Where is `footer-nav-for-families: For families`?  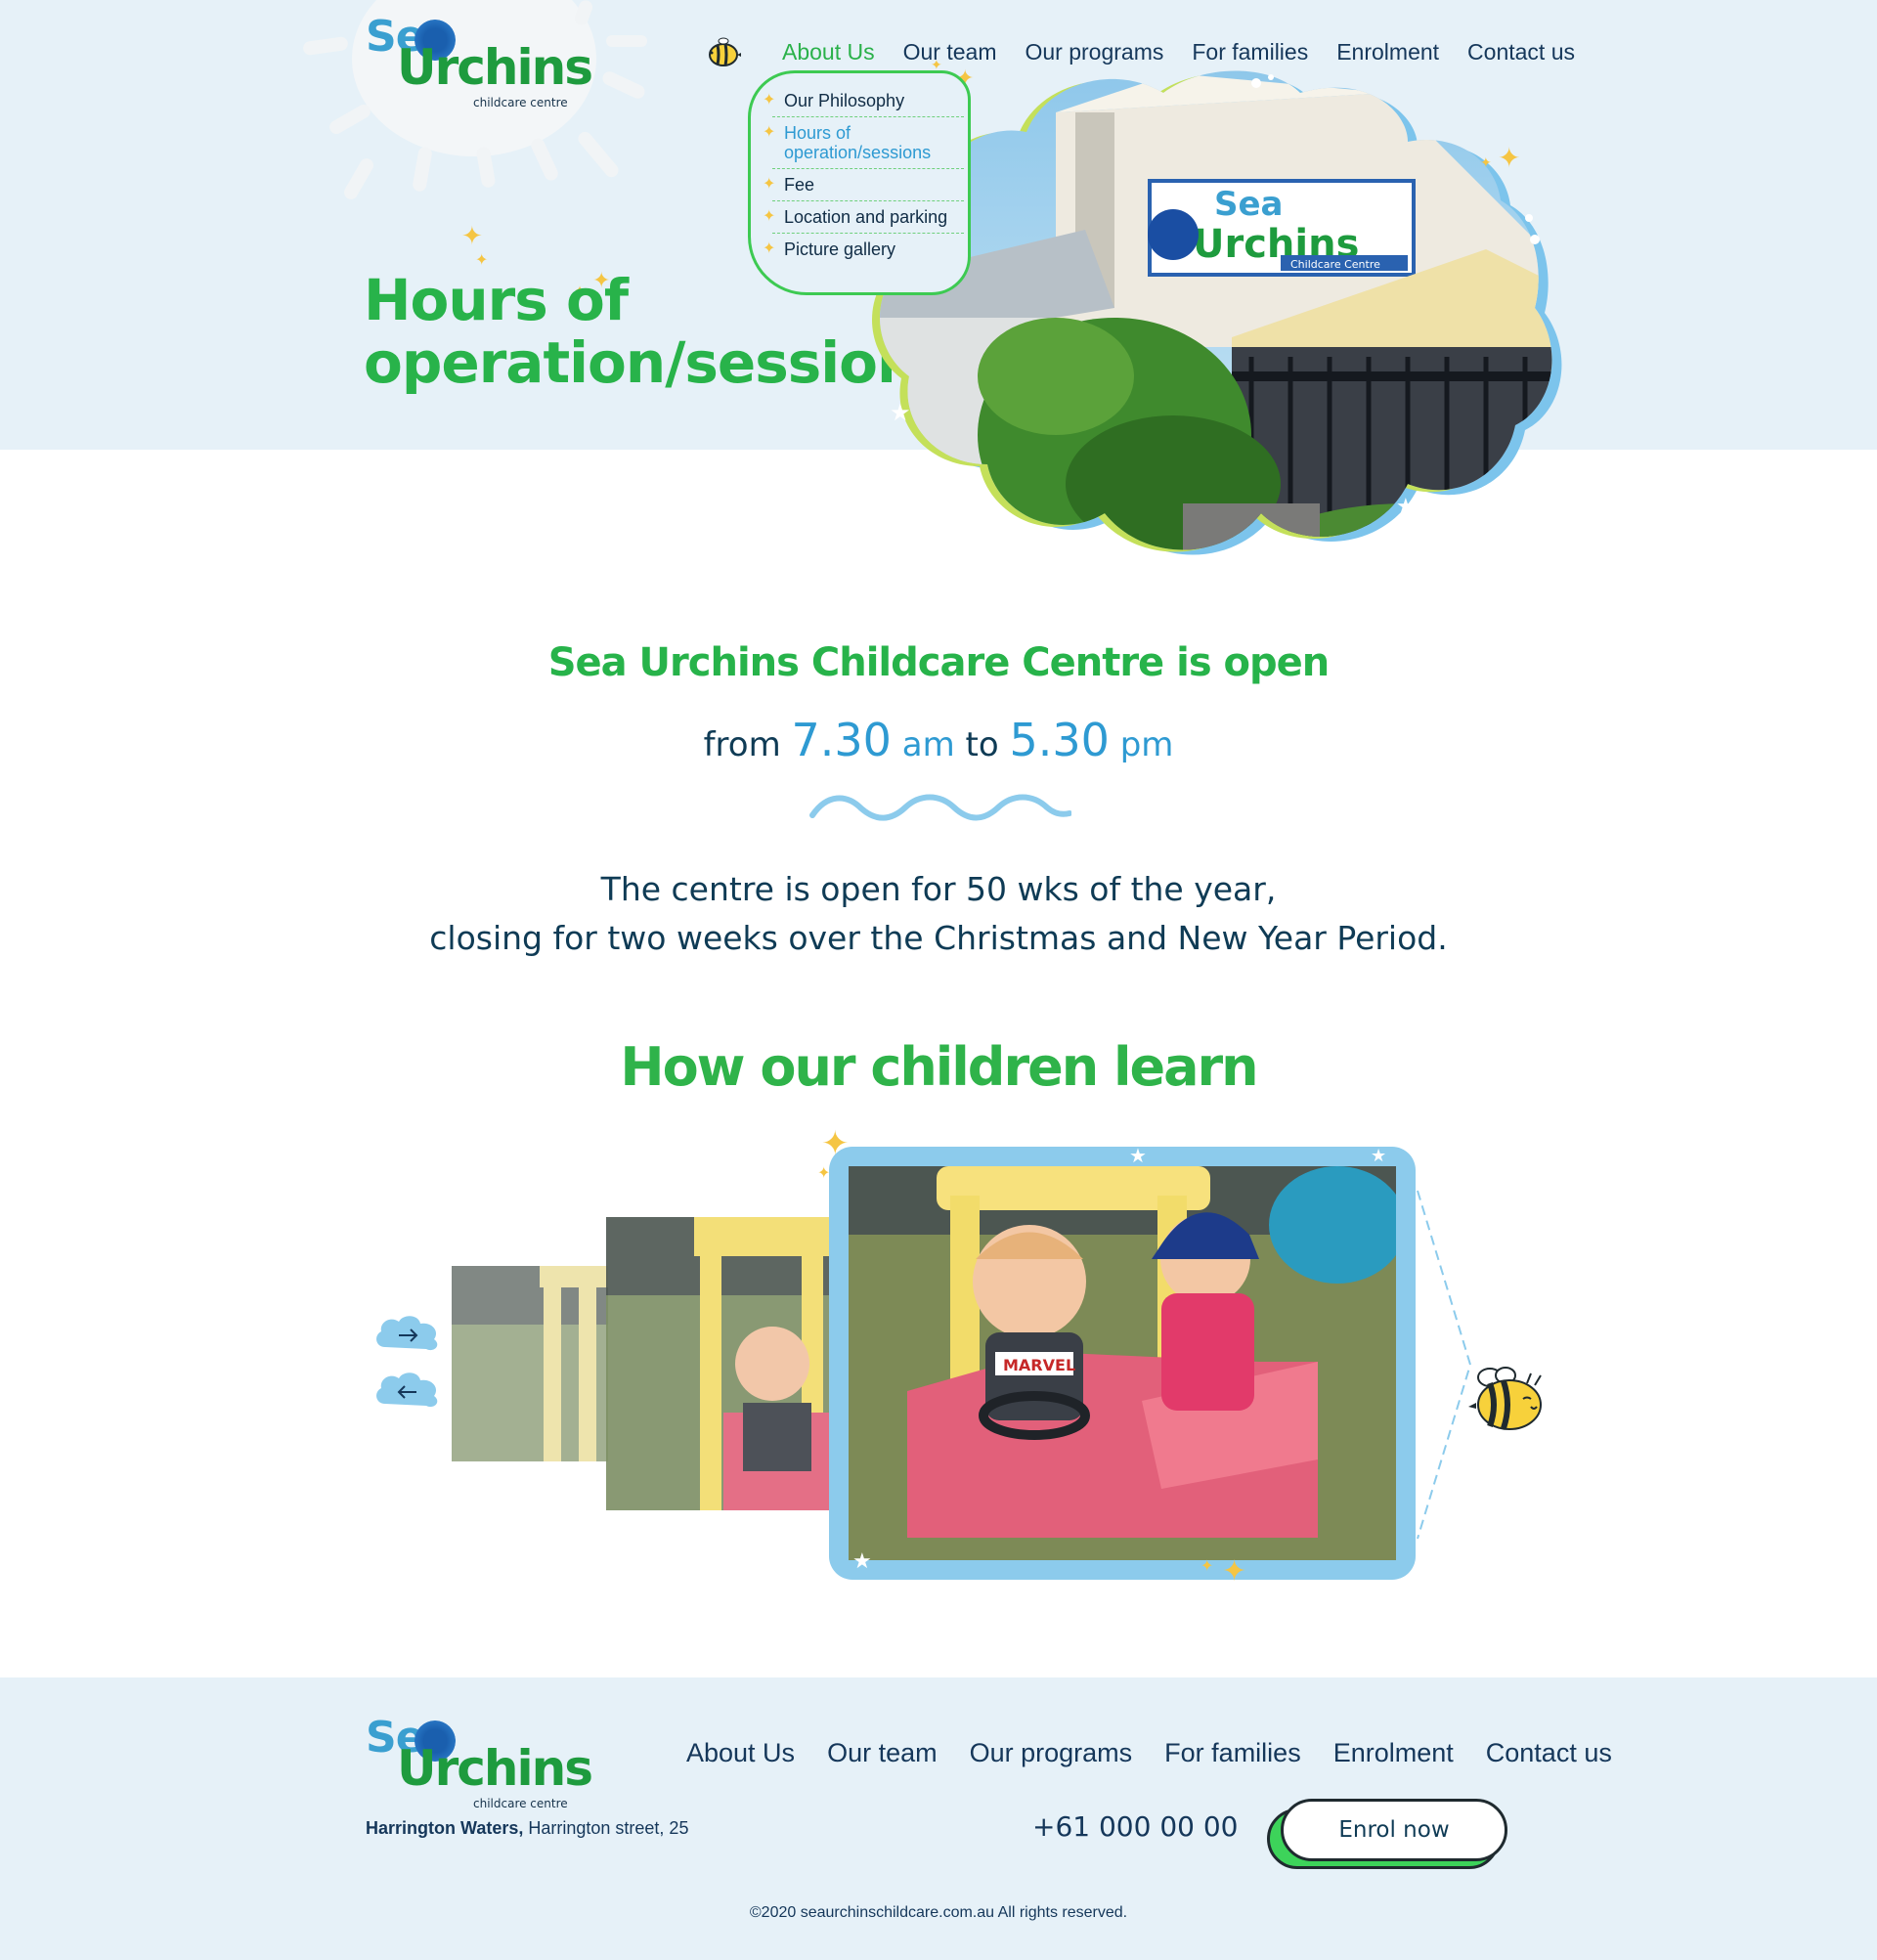
footer-nav-for-families: For families is located at coordinates (1232, 1753).